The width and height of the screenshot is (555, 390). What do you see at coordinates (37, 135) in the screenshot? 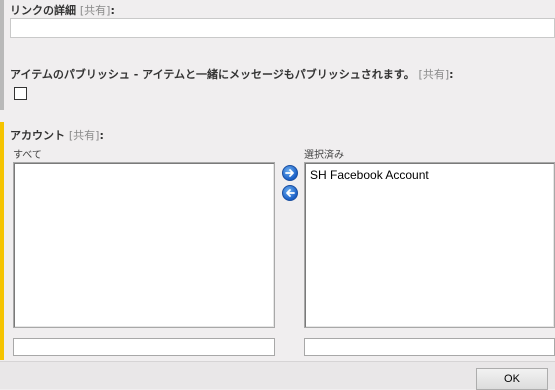
I see `account-title: アカウント` at bounding box center [37, 135].